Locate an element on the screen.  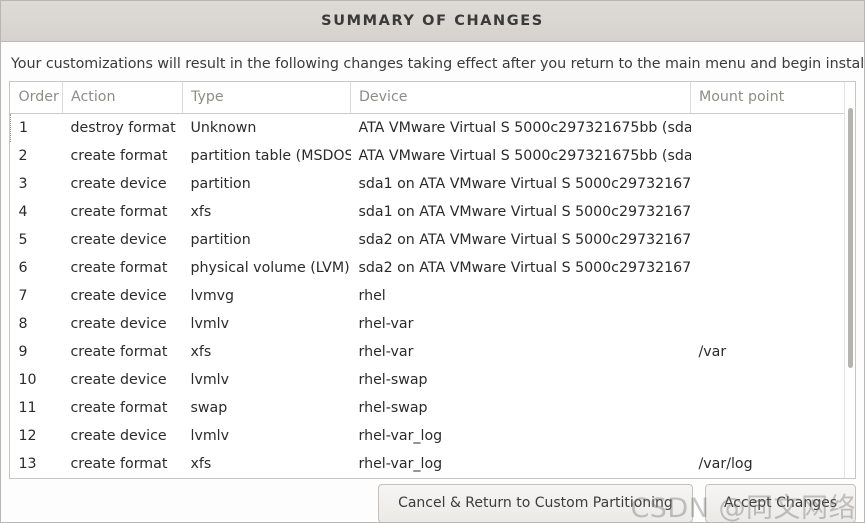
column-header-action: Action is located at coordinates (122, 98).